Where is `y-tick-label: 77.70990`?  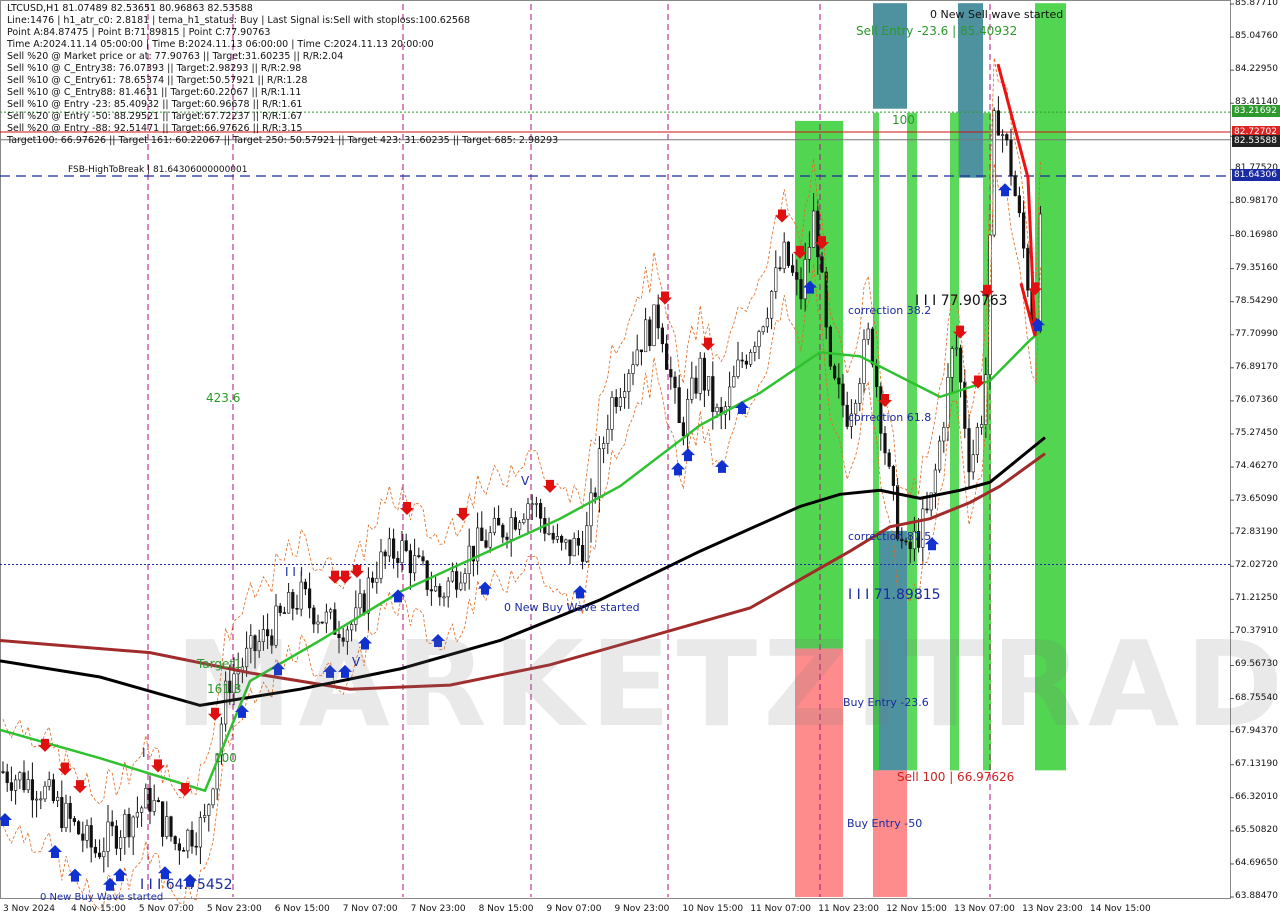 y-tick-label: 77.70990 is located at coordinates (1256, 333).